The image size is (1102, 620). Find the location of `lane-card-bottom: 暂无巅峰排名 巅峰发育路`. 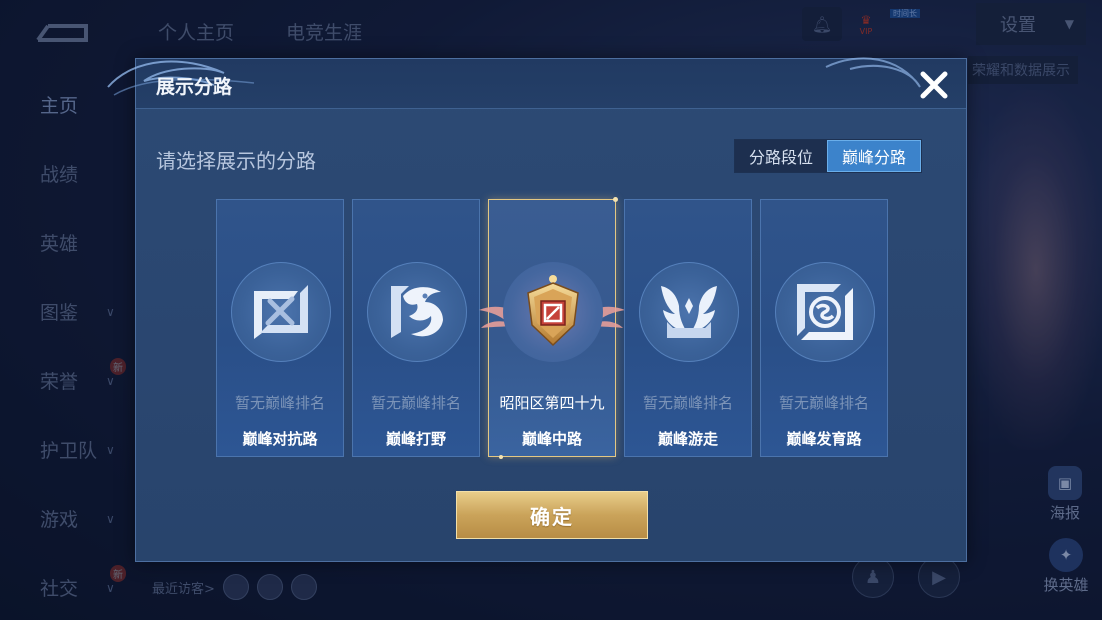

lane-card-bottom: 暂无巅峰排名 巅峰发育路 is located at coordinates (824, 328).